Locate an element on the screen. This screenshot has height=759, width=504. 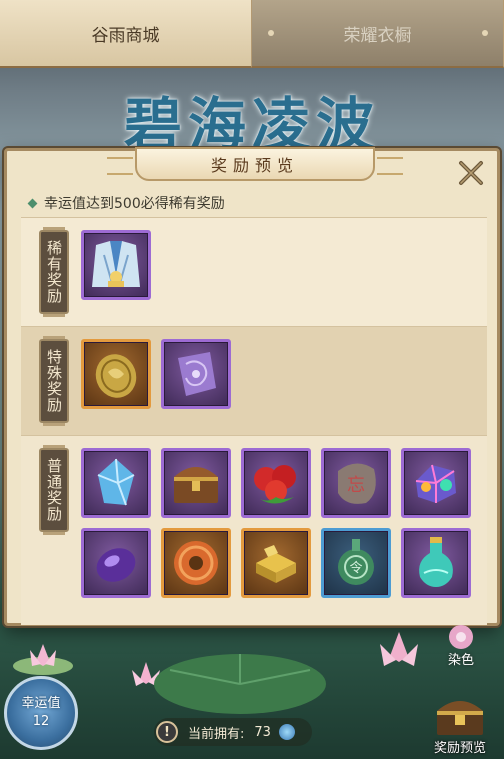
section-label: 普通奖励 is located at coordinates (54, 490).